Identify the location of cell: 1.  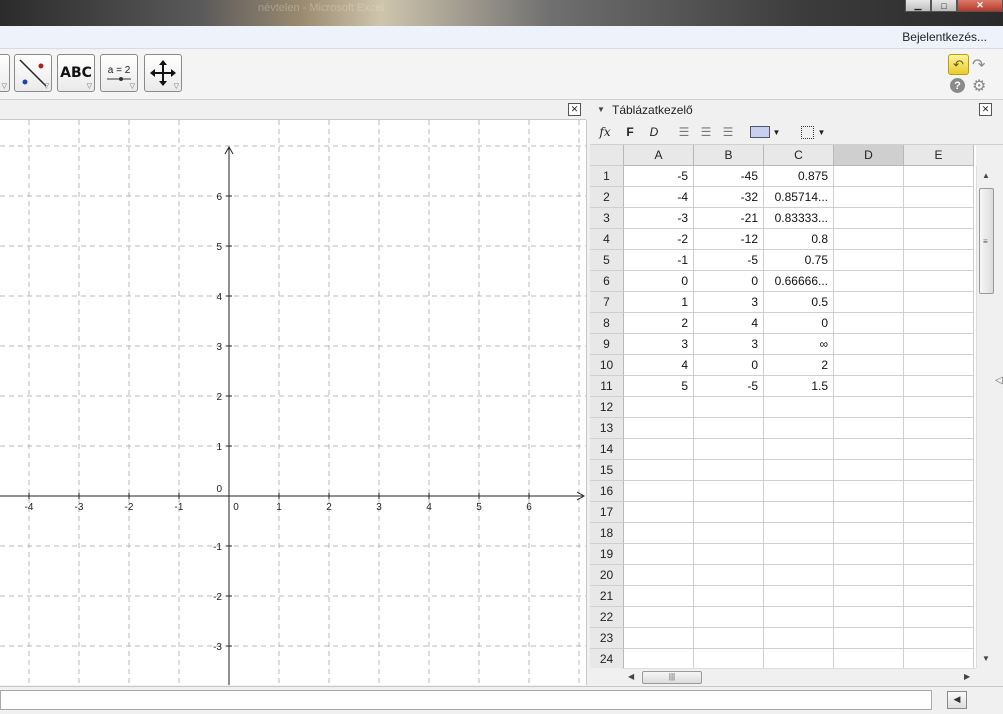
(659, 302).